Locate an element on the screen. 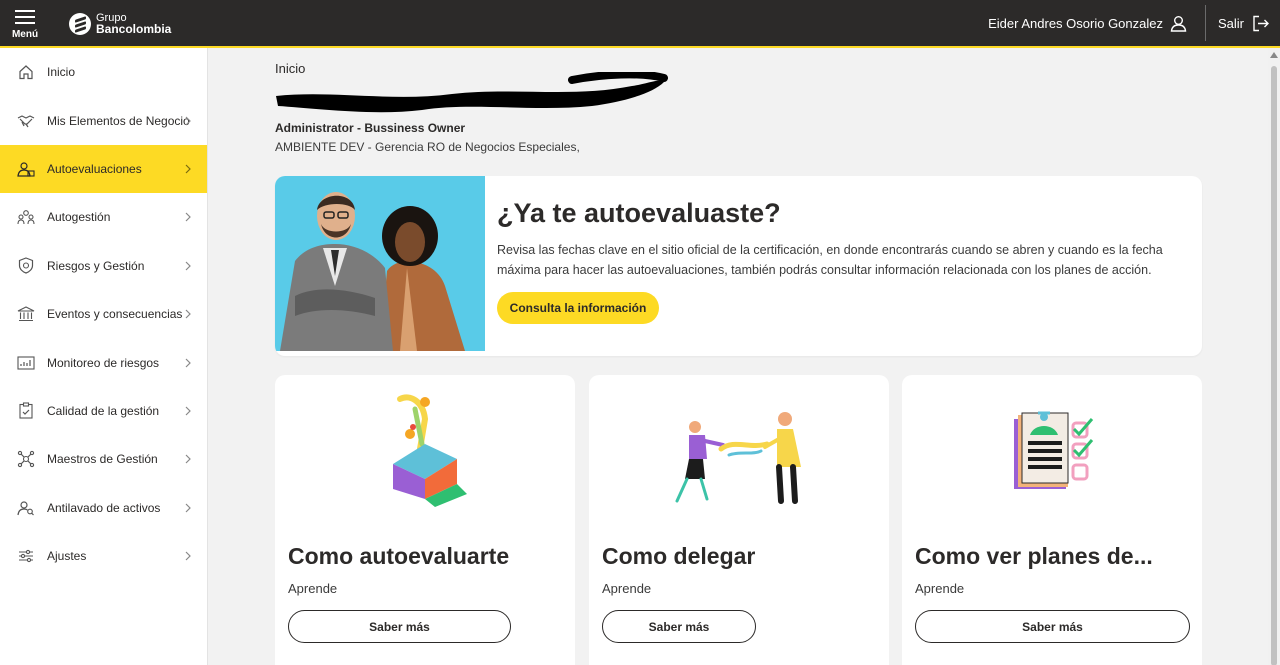 Image resolution: width=1280 pixels, height=665 pixels. house-illustration-icon is located at coordinates (430, 450).